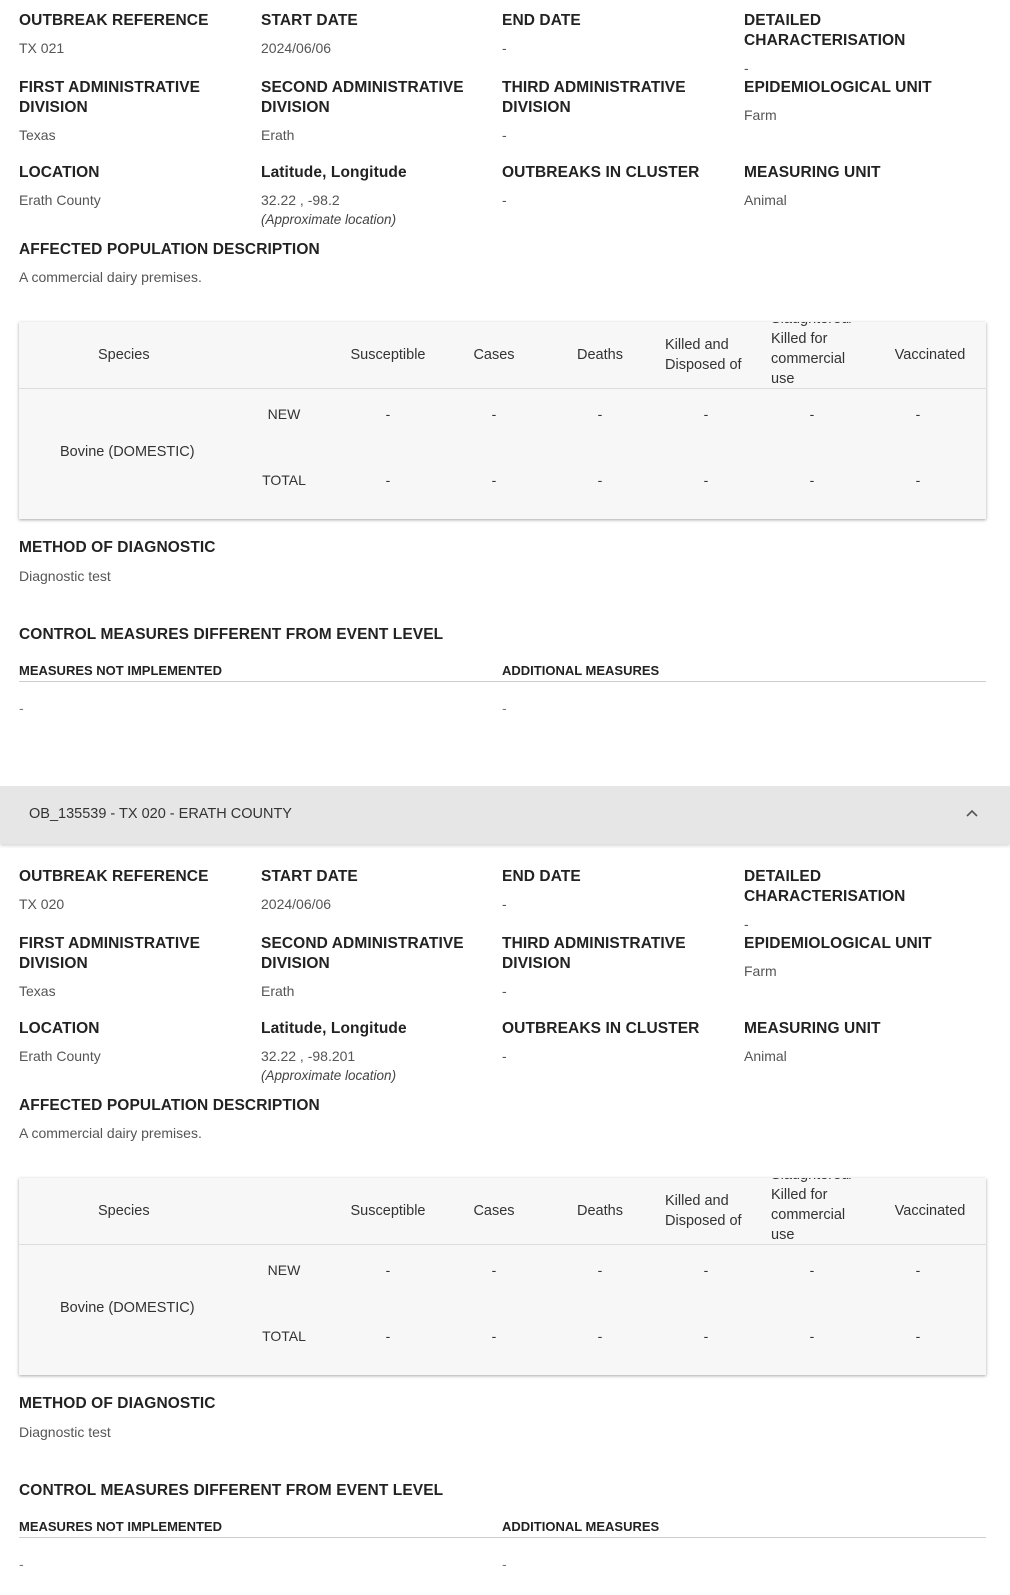 This screenshot has width=1010, height=1595. Describe the element at coordinates (136, 186) in the screenshot. I see `location-field: LOCATION Erath County` at that location.